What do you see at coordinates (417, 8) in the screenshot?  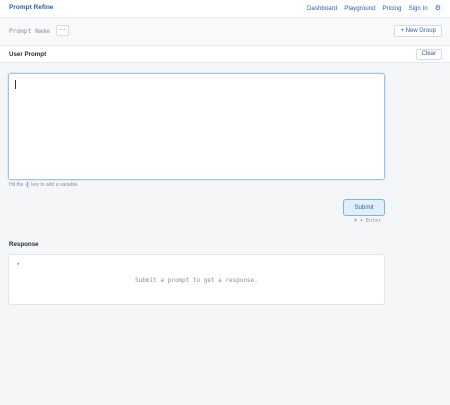 I see `nav-link-sign-in: Sign In` at bounding box center [417, 8].